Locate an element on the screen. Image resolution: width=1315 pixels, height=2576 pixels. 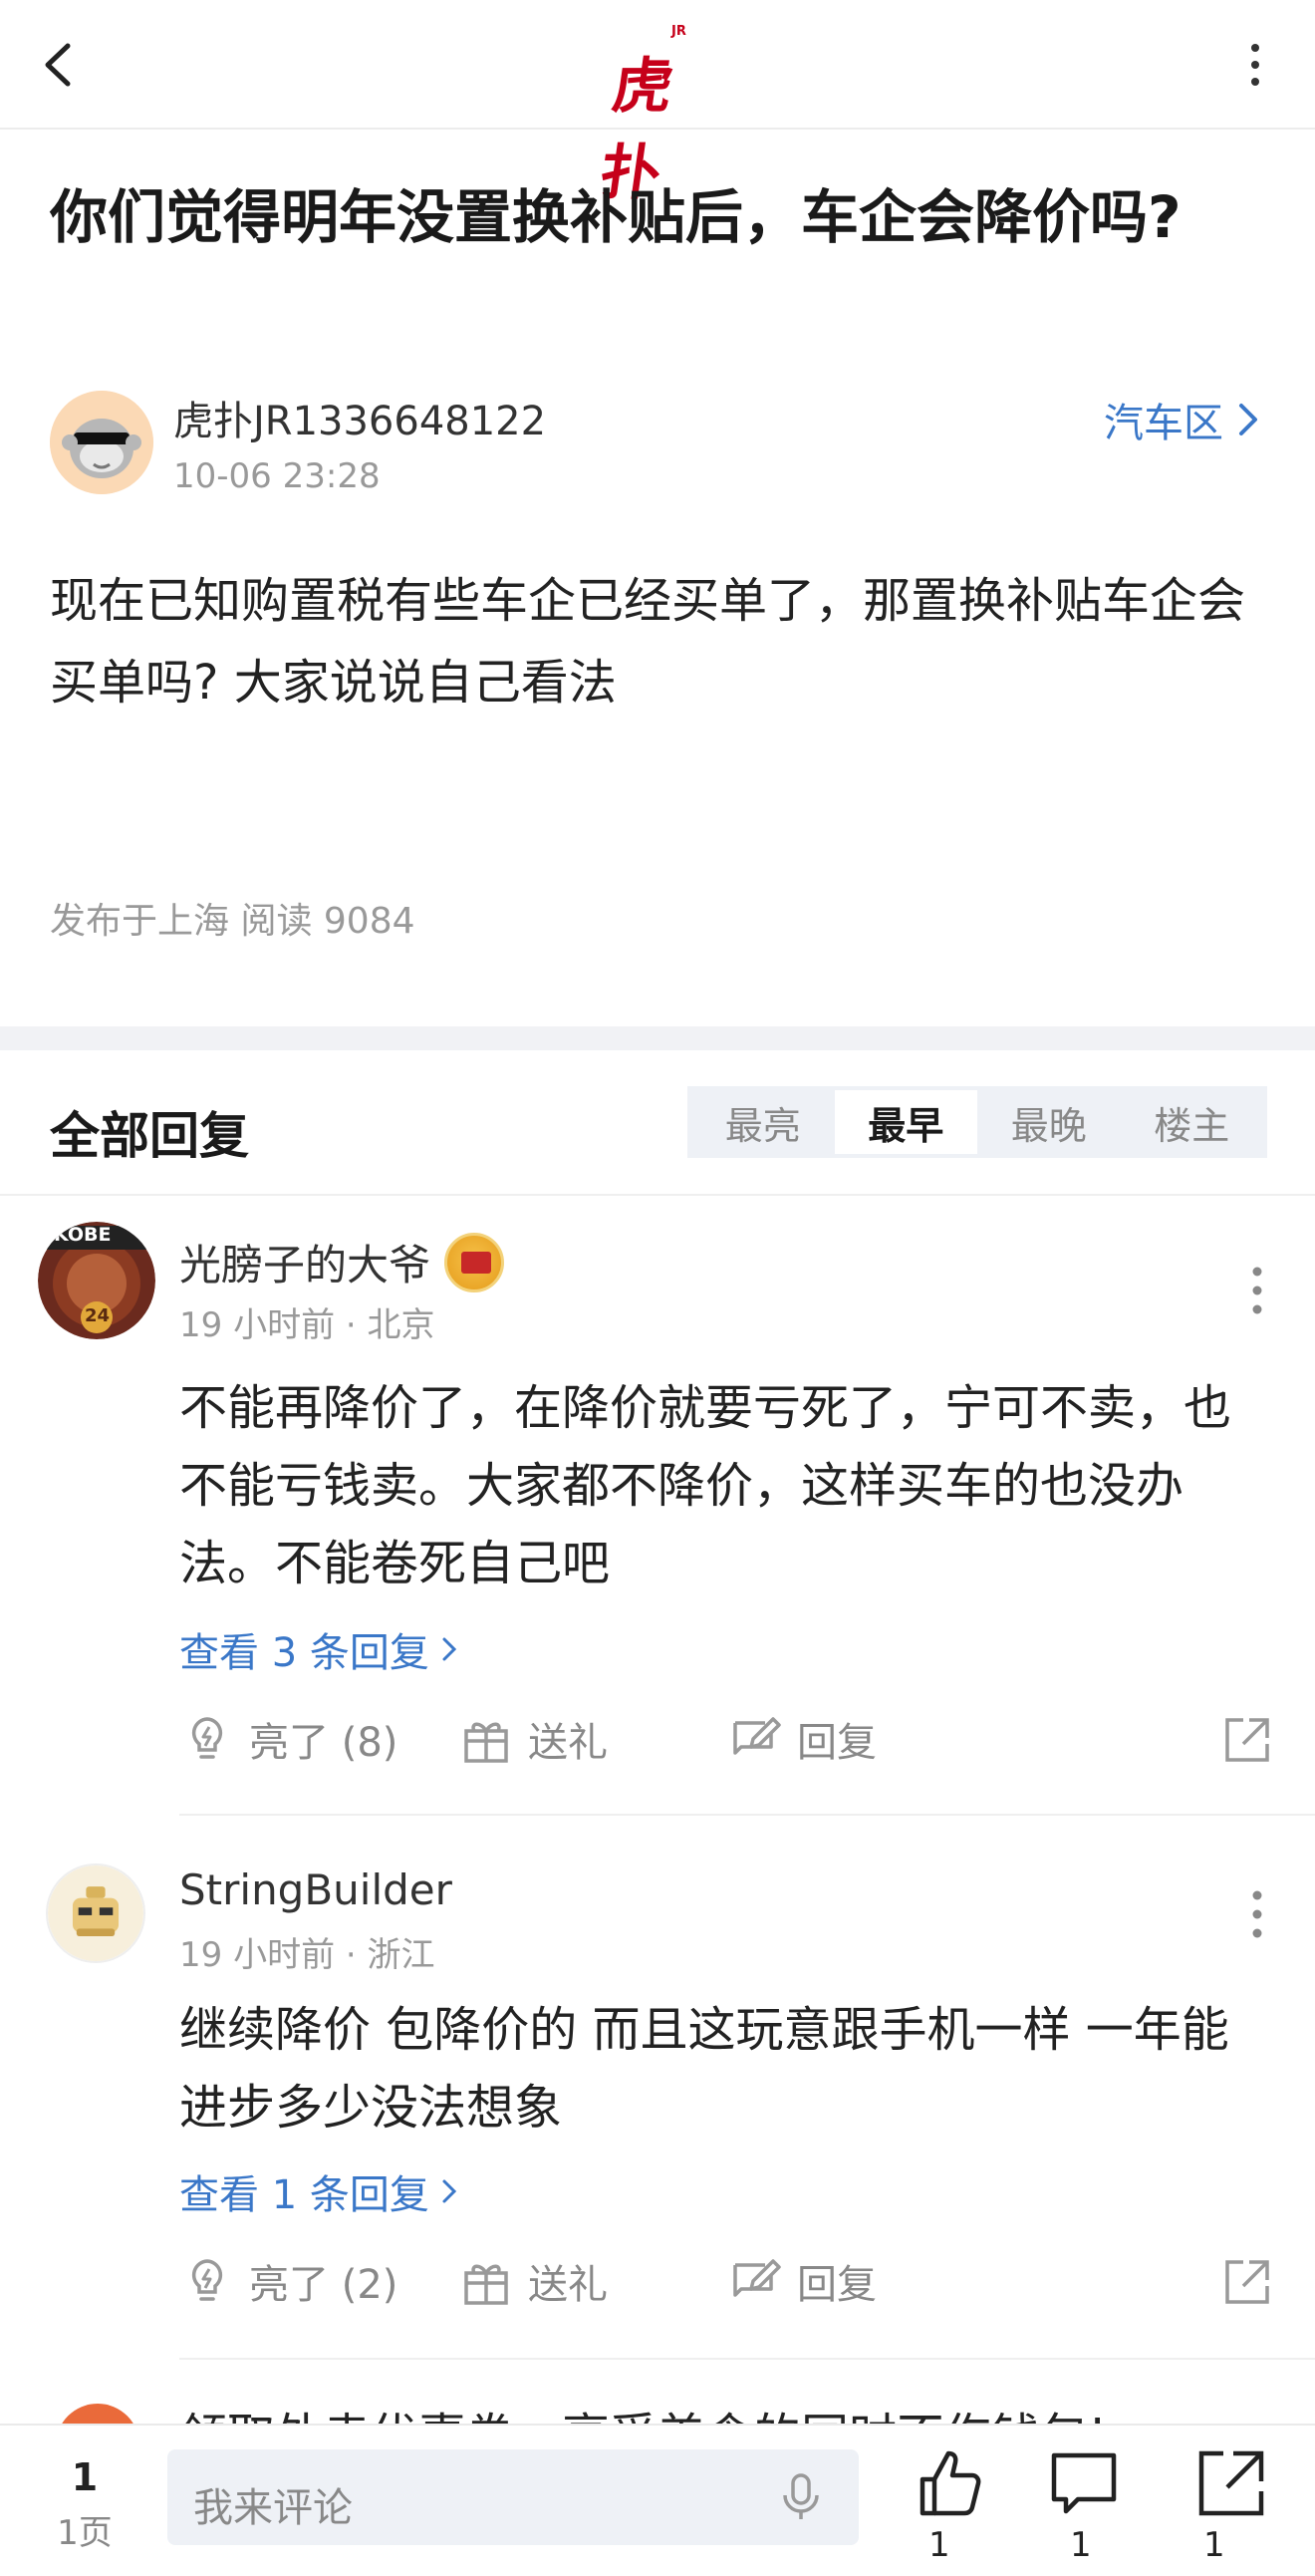
page-total: 1页 is located at coordinates (85, 2533).